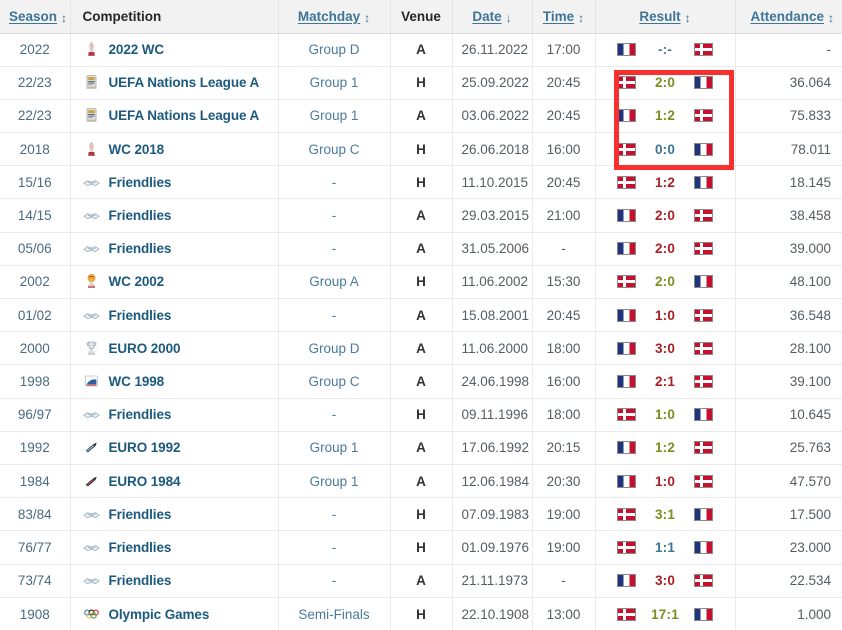  I want to click on cell-result: 1:1, so click(665, 547).